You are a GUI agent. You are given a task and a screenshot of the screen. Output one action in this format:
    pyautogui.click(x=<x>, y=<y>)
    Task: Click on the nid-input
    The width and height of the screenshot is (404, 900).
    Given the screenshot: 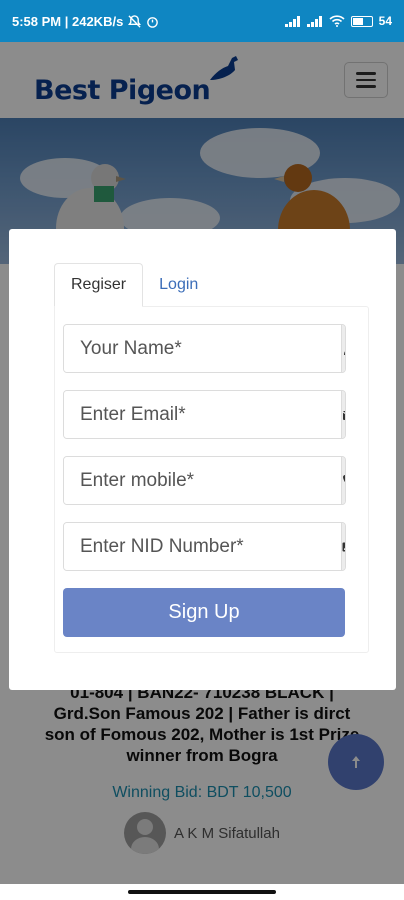 What is the action you would take?
    pyautogui.click(x=202, y=546)
    